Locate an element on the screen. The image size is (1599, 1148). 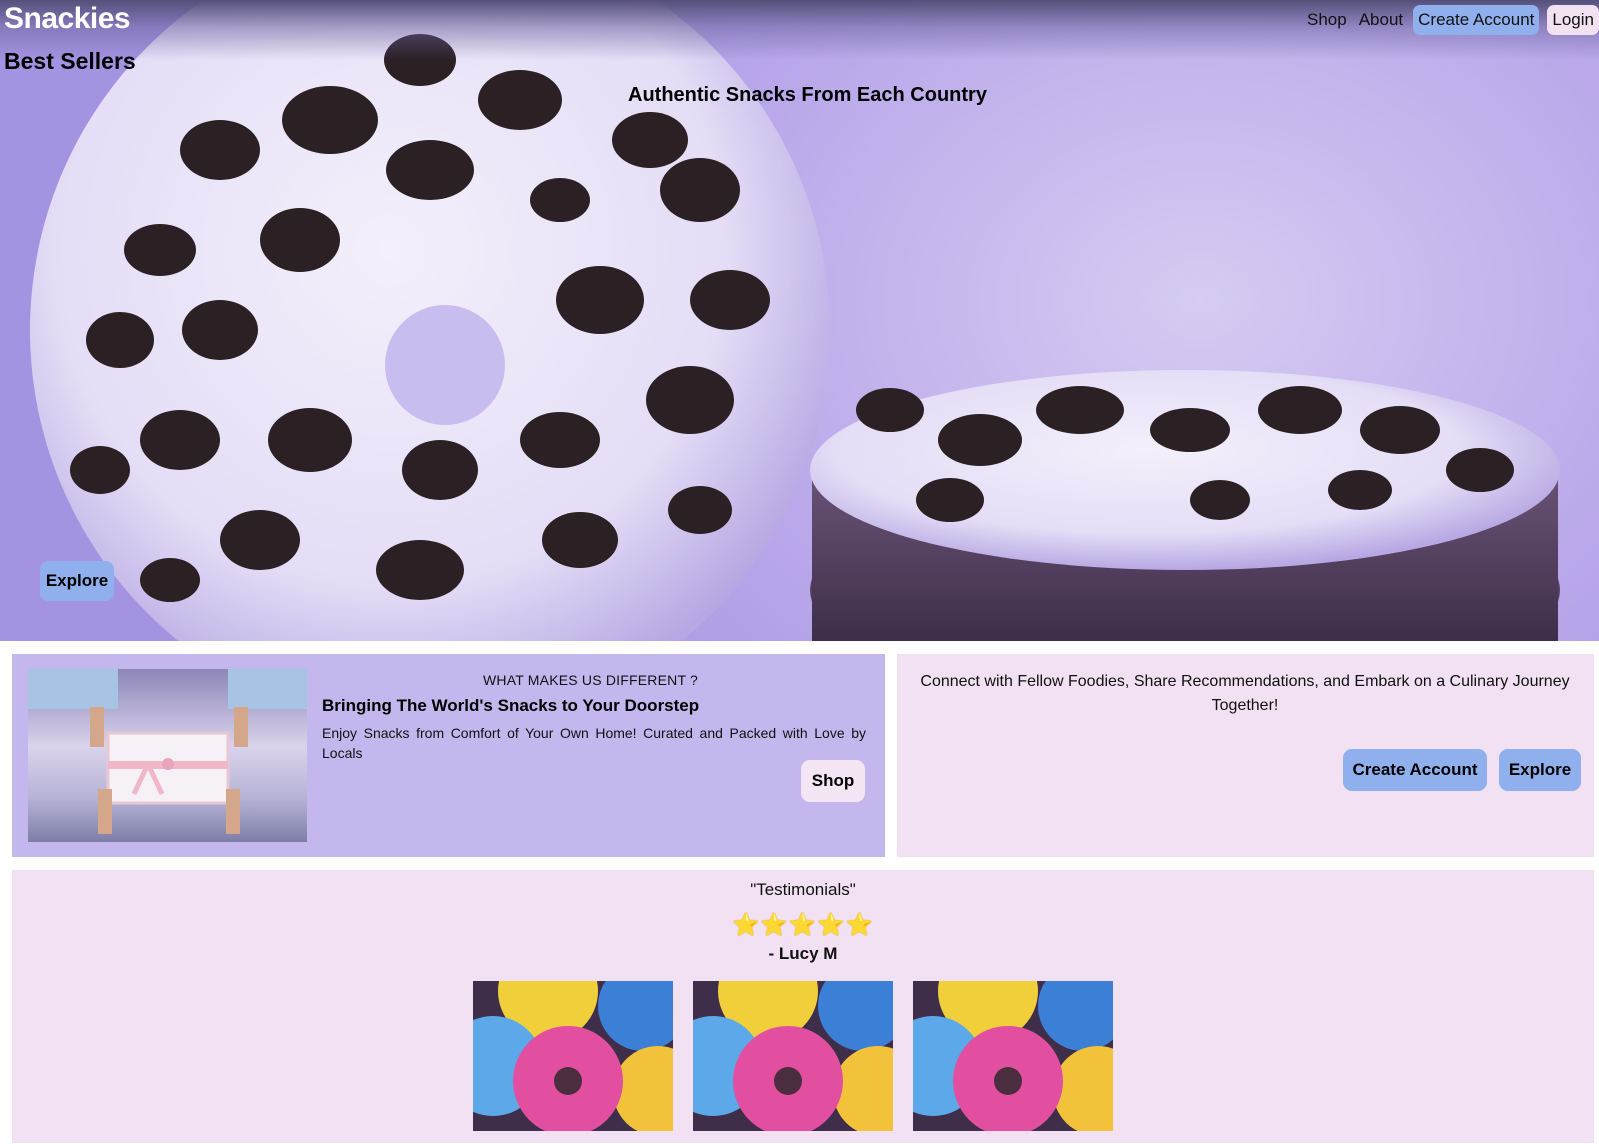
best-sellers-heading: Best Sellers is located at coordinates (70, 61).